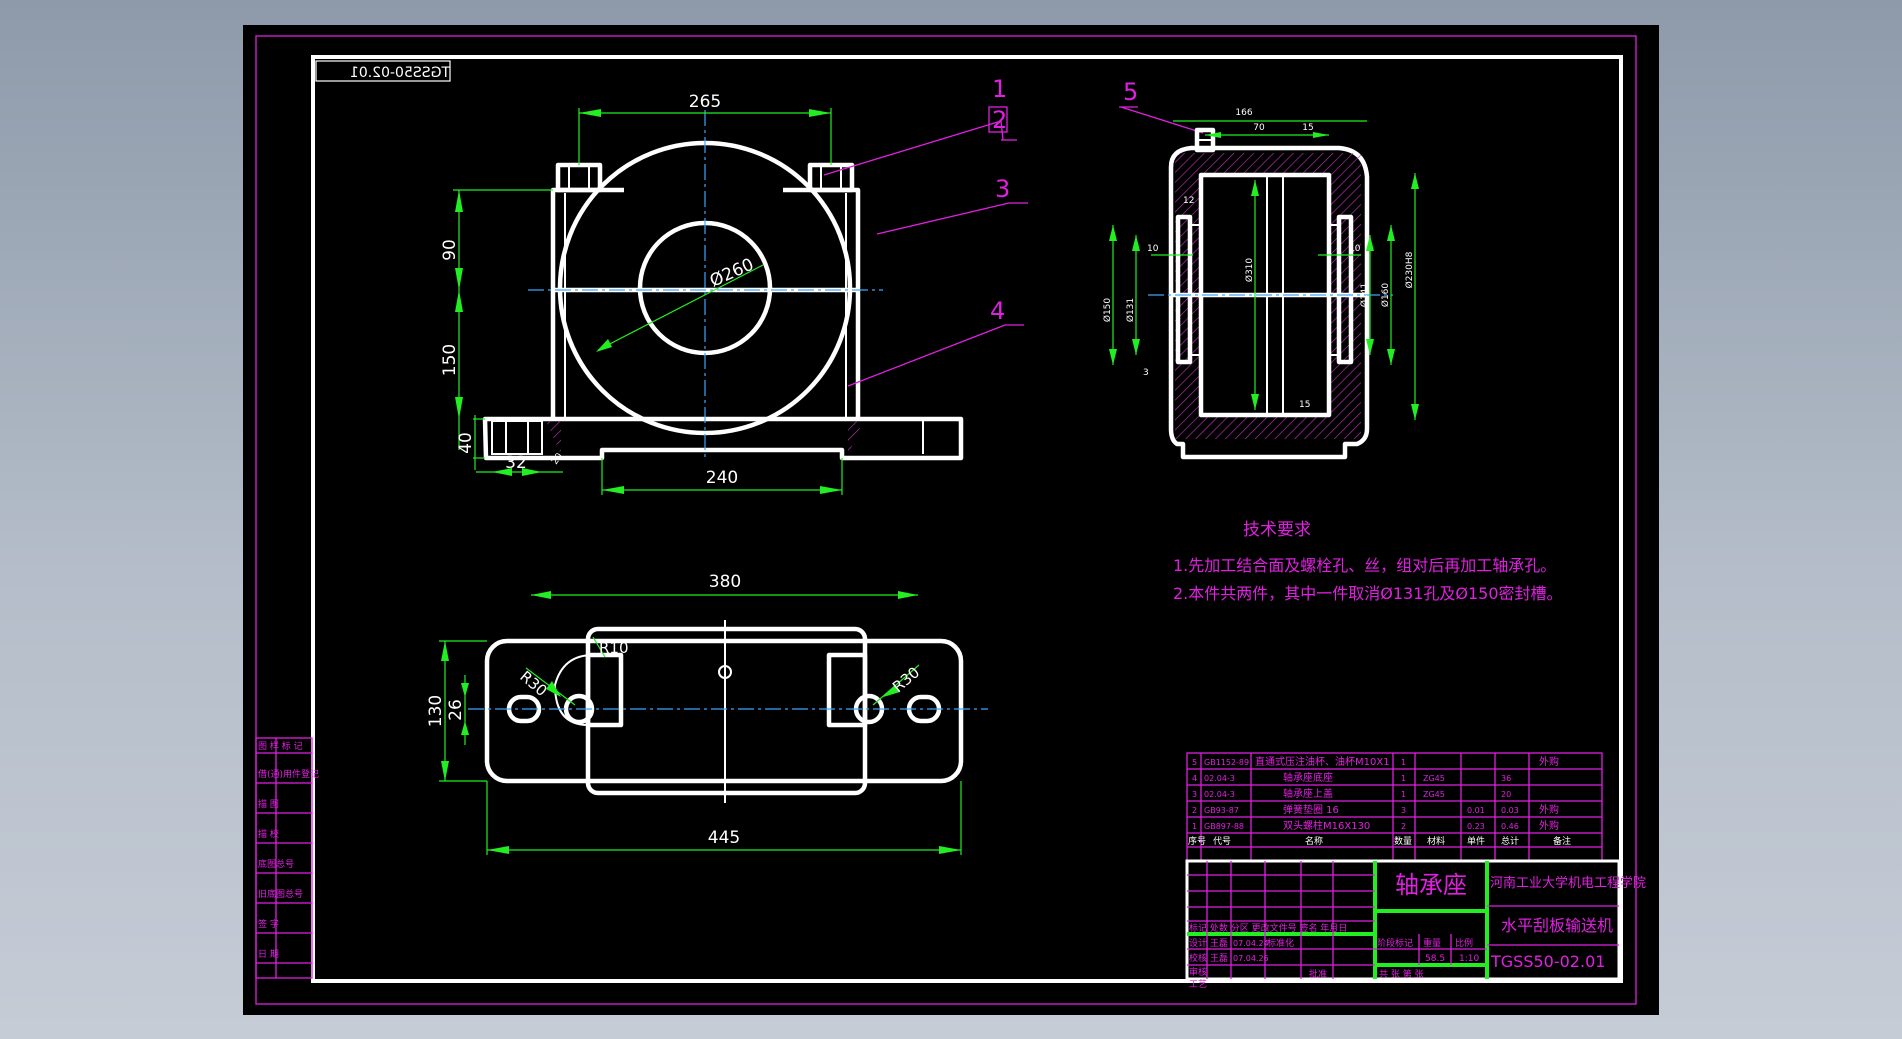 The height and width of the screenshot is (1039, 1902). What do you see at coordinates (1364, 295) in the screenshot?
I see `dim-side-d-right-1: Ø141` at bounding box center [1364, 295].